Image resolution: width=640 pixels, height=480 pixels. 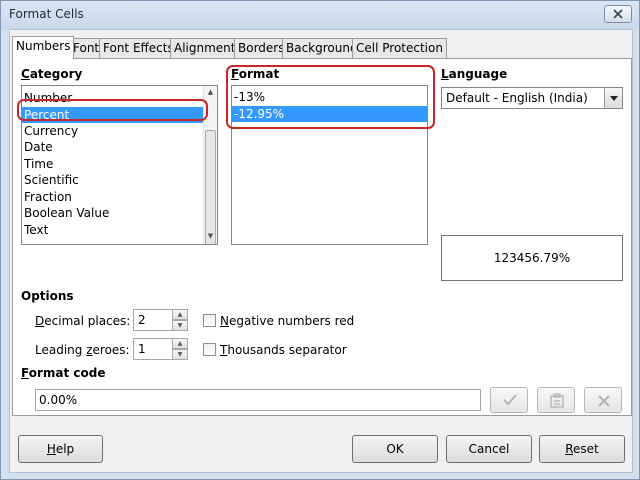 I want to click on scroll-thumb, so click(x=210, y=187).